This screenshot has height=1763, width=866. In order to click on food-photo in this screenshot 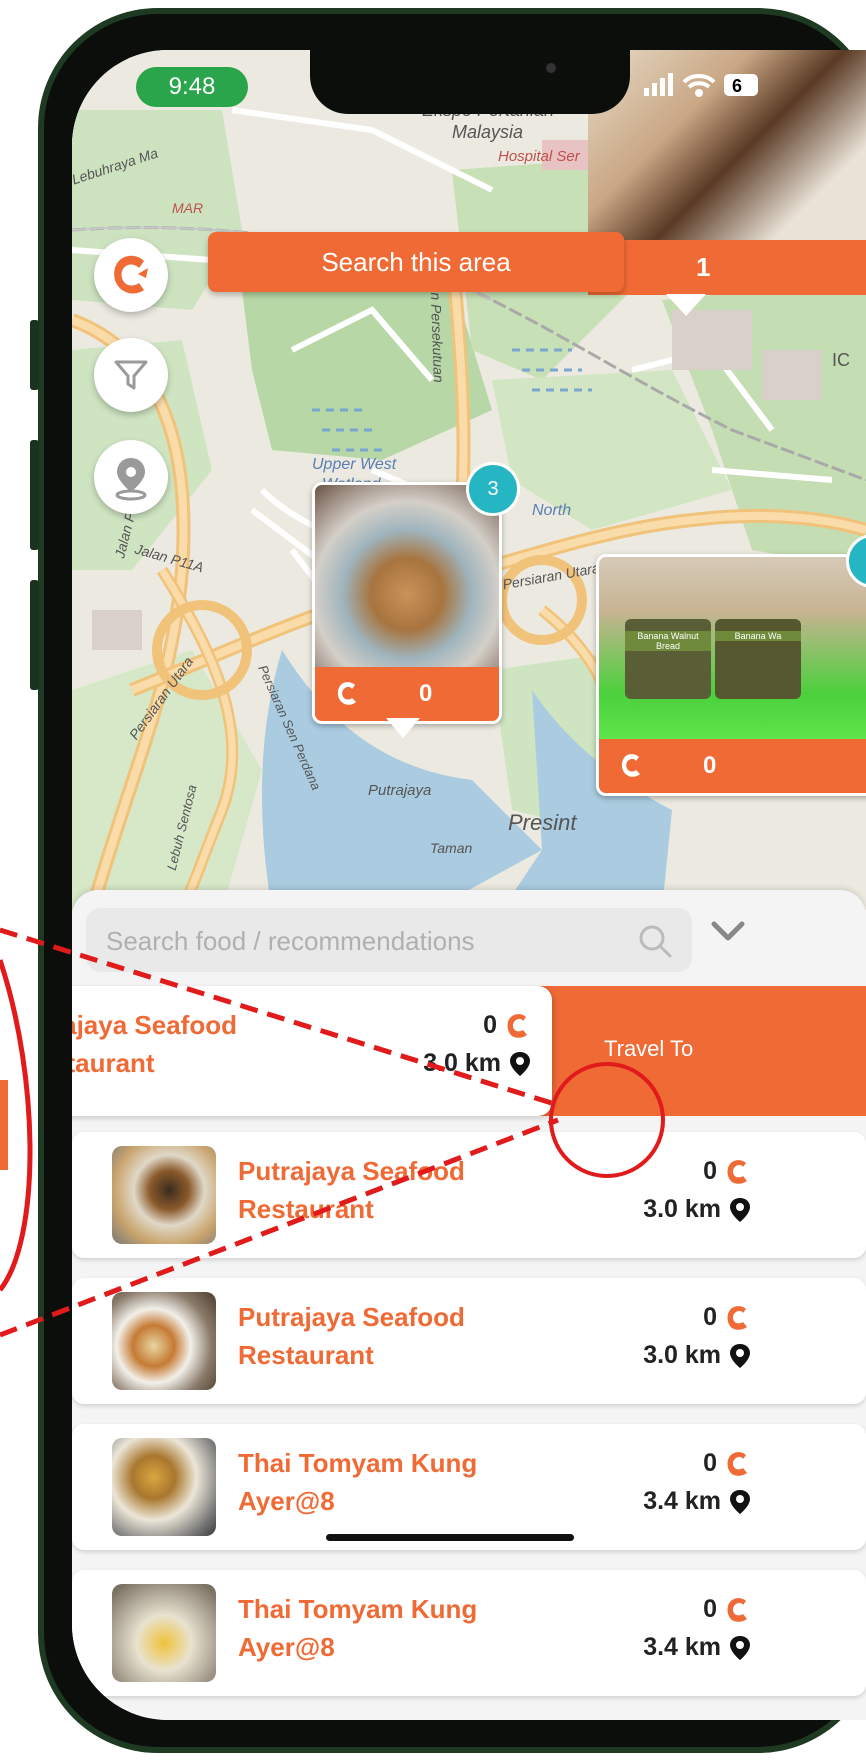, I will do `click(407, 576)`.